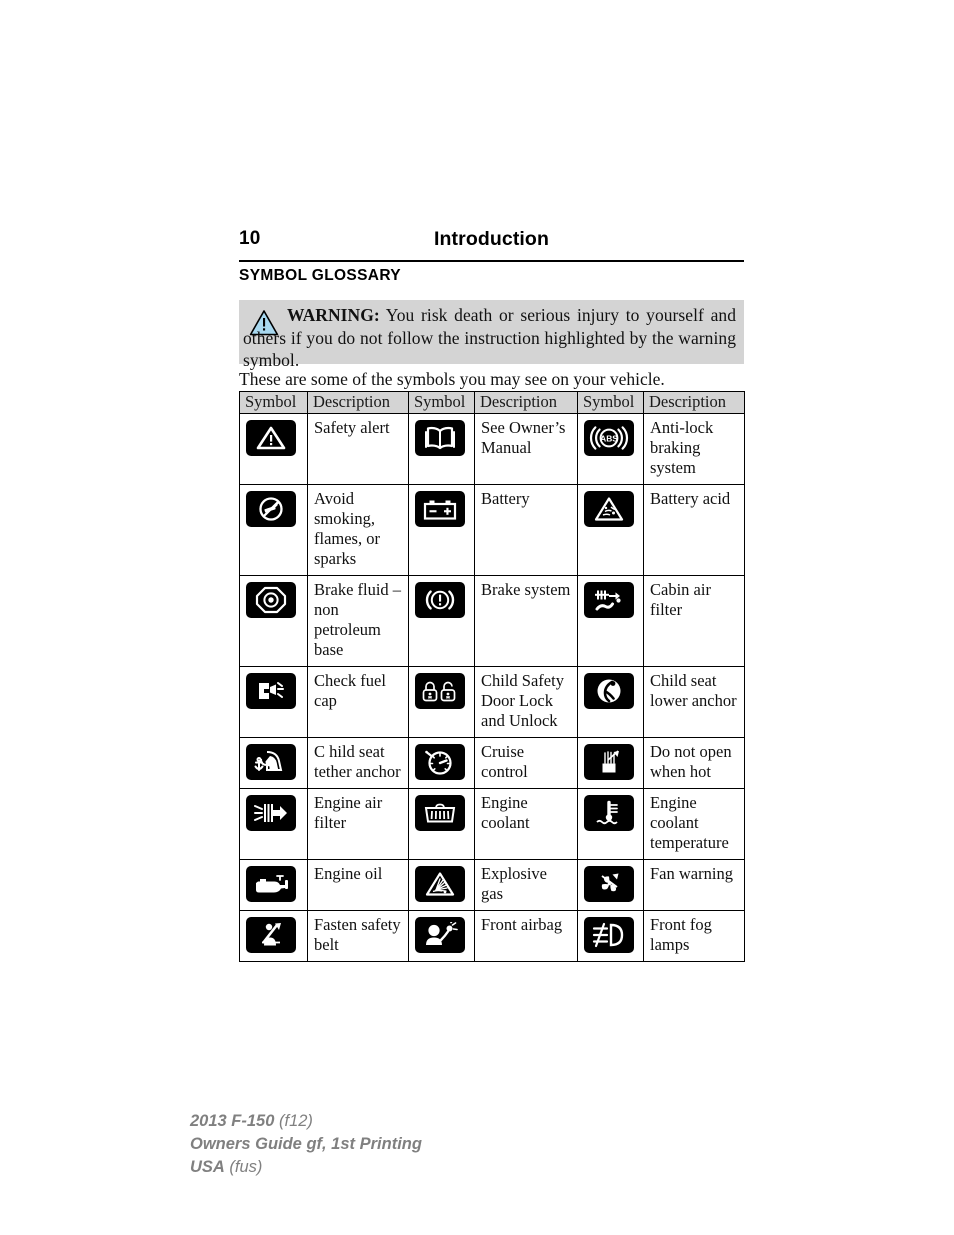  What do you see at coordinates (440, 813) in the screenshot?
I see `engine-coolant-icon` at bounding box center [440, 813].